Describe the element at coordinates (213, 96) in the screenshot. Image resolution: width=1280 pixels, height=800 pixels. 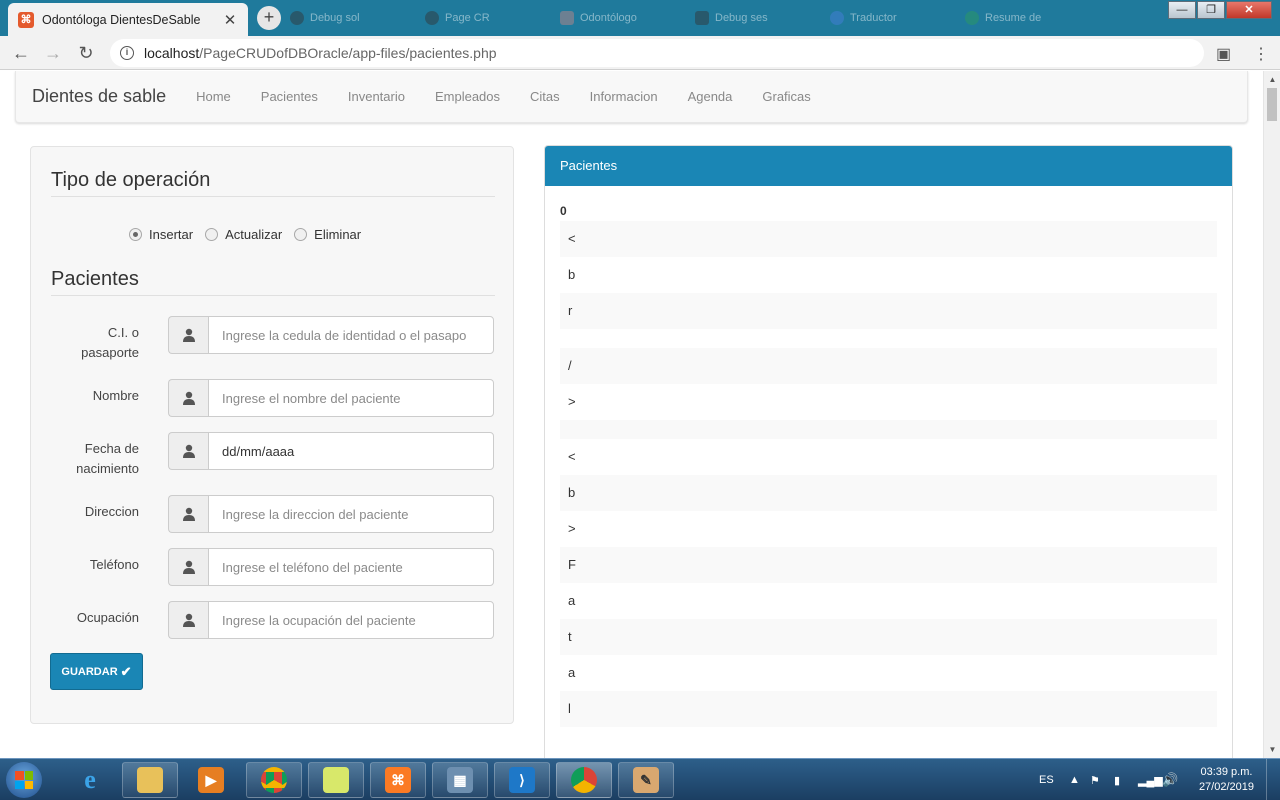
I see `nav-link-home: Home` at that location.